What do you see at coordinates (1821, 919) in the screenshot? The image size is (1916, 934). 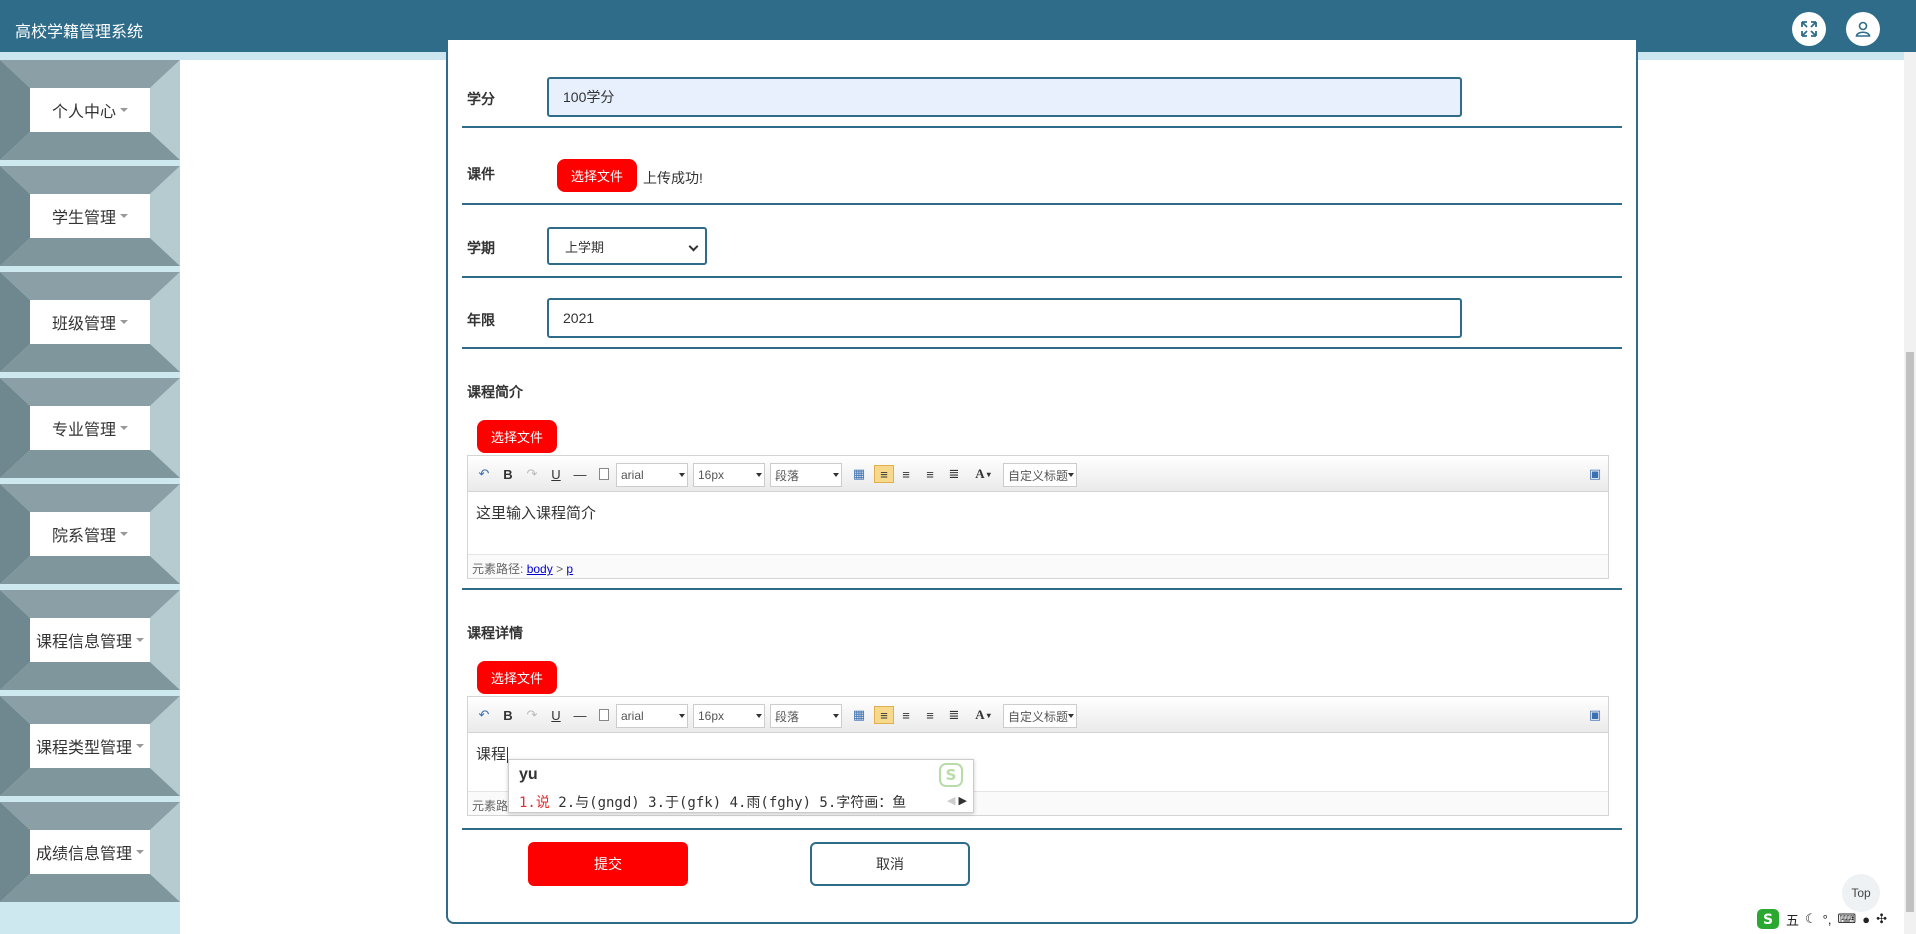 I see `ime-tray: S 五 ☾ °, ⌨ ● ✣` at bounding box center [1821, 919].